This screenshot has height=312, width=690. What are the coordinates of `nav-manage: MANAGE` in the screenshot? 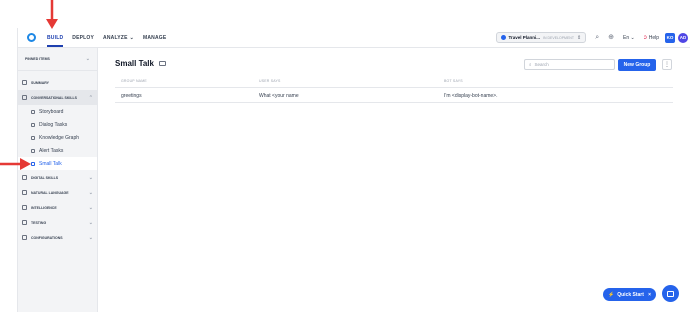 It's located at (154, 38).